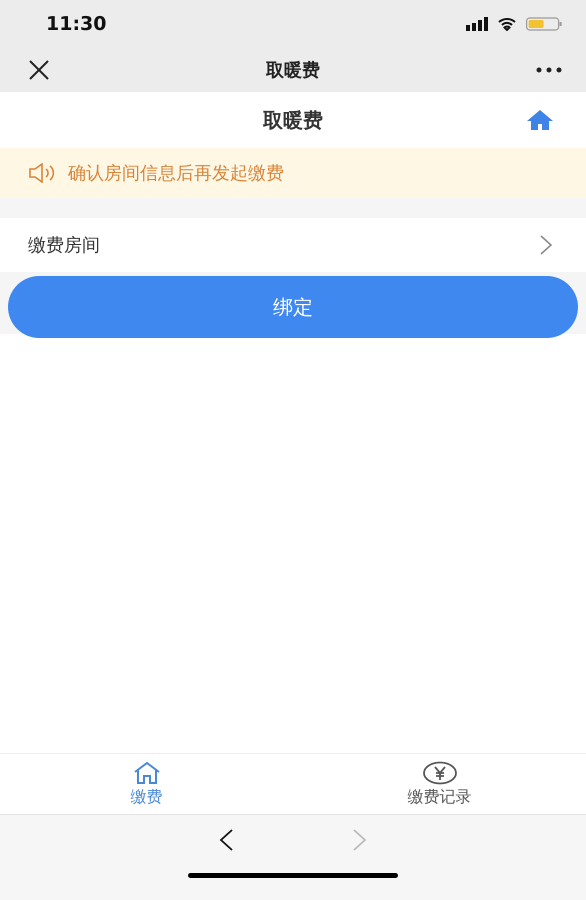 Image resolution: width=586 pixels, height=900 pixels. Describe the element at coordinates (226, 840) in the screenshot. I see `back-icon` at that location.